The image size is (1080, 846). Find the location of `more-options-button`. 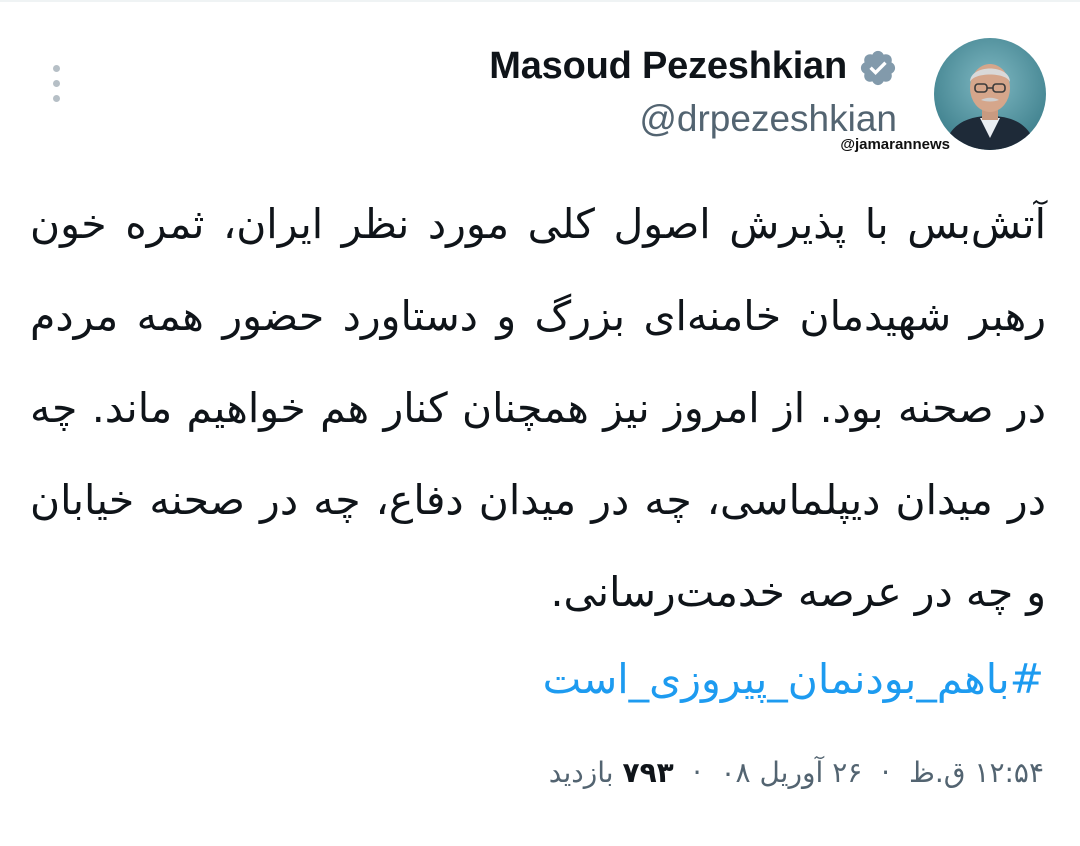

more-options-button is located at coordinates (56, 83).